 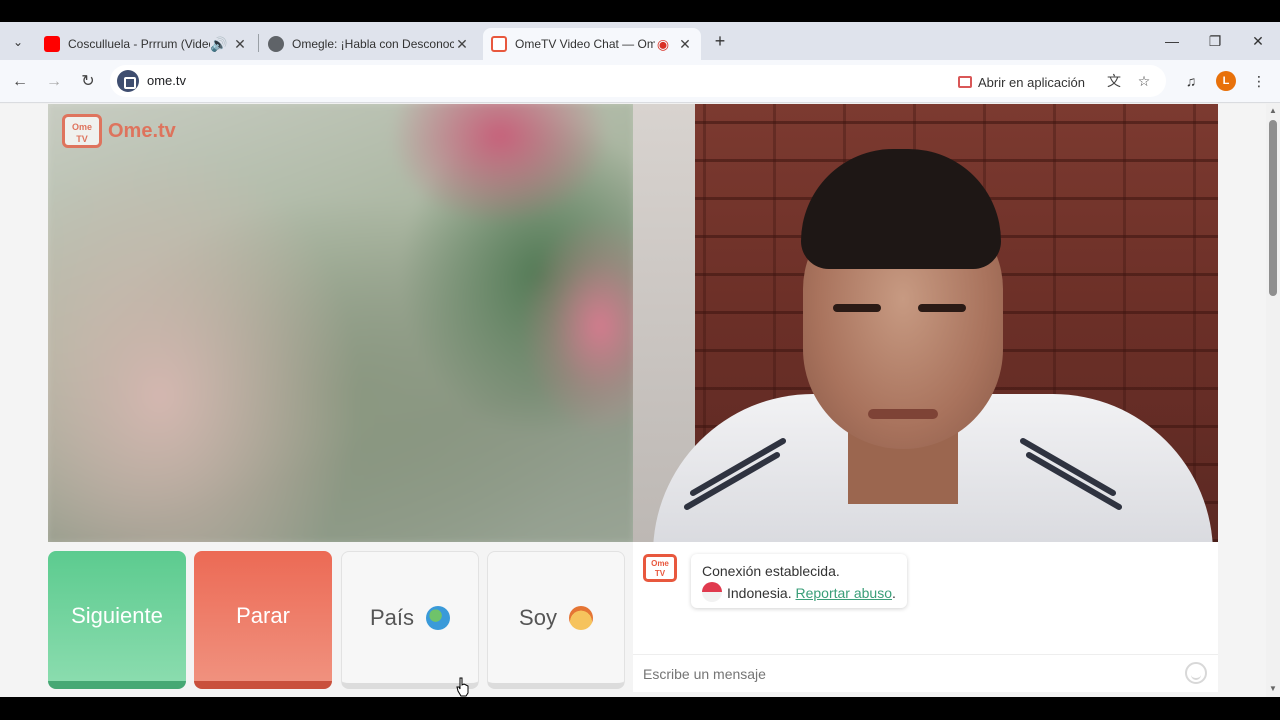 What do you see at coordinates (1273, 400) in the screenshot?
I see `scrollbar: ▲ ▼` at bounding box center [1273, 400].